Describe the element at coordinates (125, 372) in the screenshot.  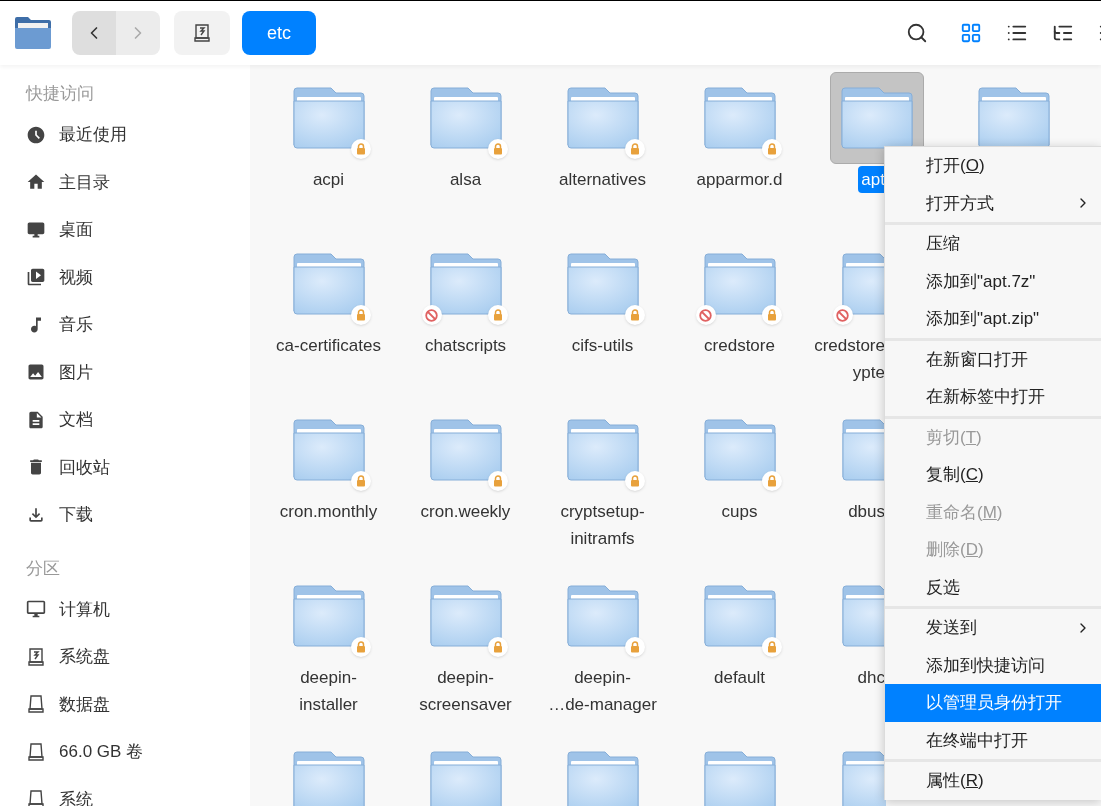
I see `sidebar-item: 图片` at that location.